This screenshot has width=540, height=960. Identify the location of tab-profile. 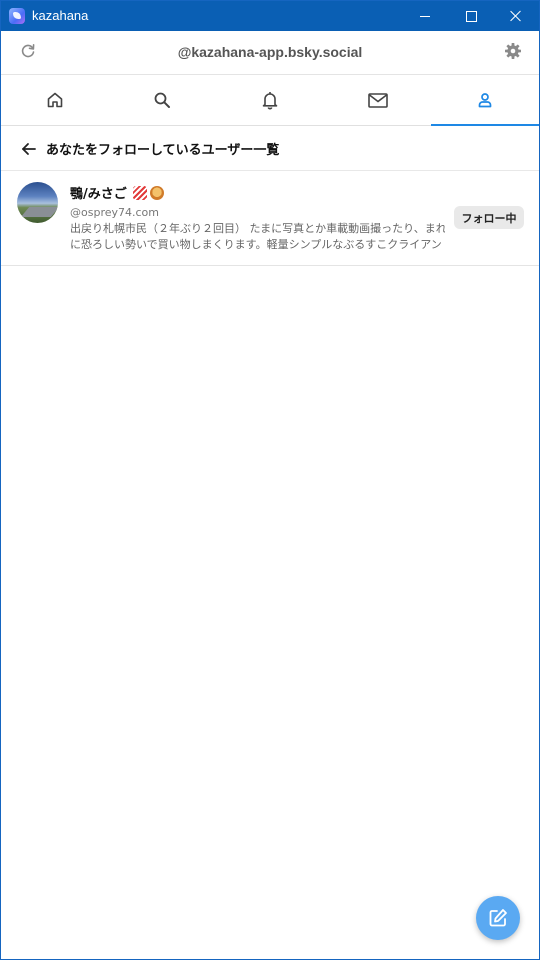
(485, 100).